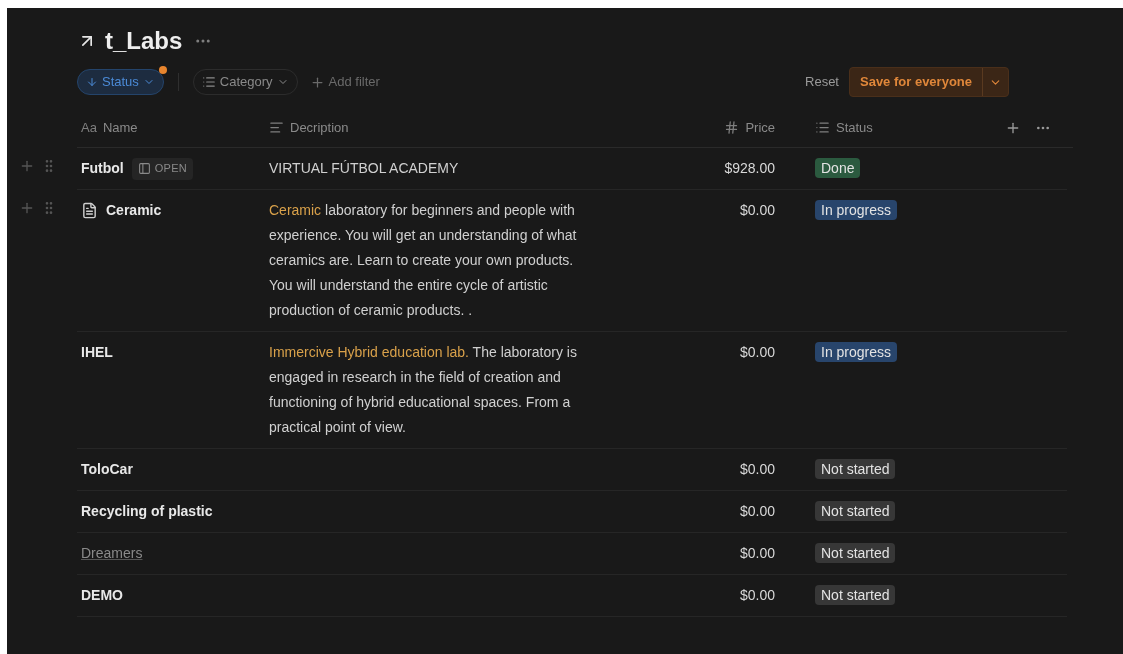  Describe the element at coordinates (89, 127) in the screenshot. I see `text-type-icon: Aa` at that location.